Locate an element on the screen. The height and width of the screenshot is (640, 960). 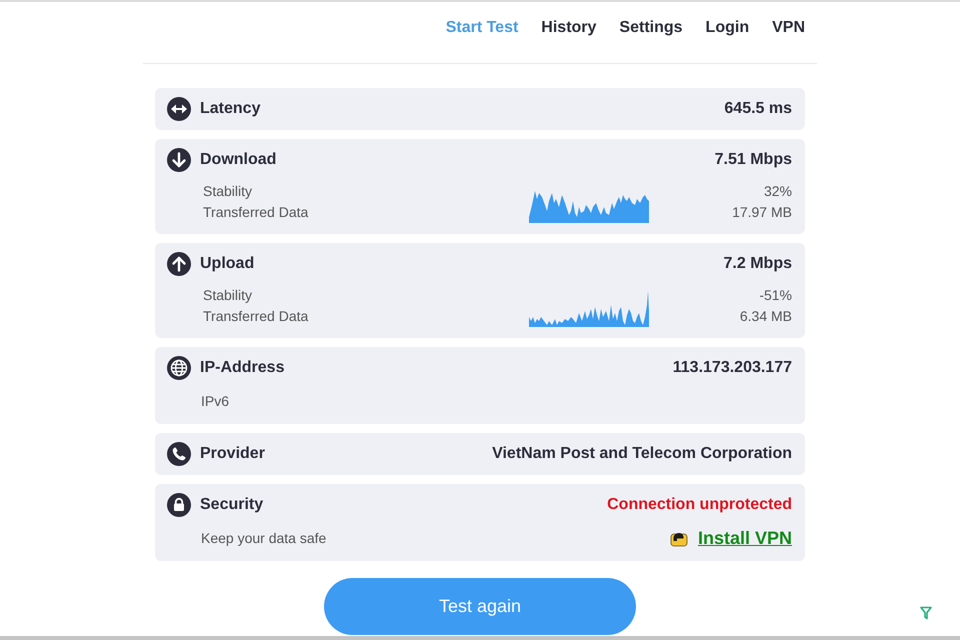
card-subtitle: Keep your data safe is located at coordinates (263, 538).